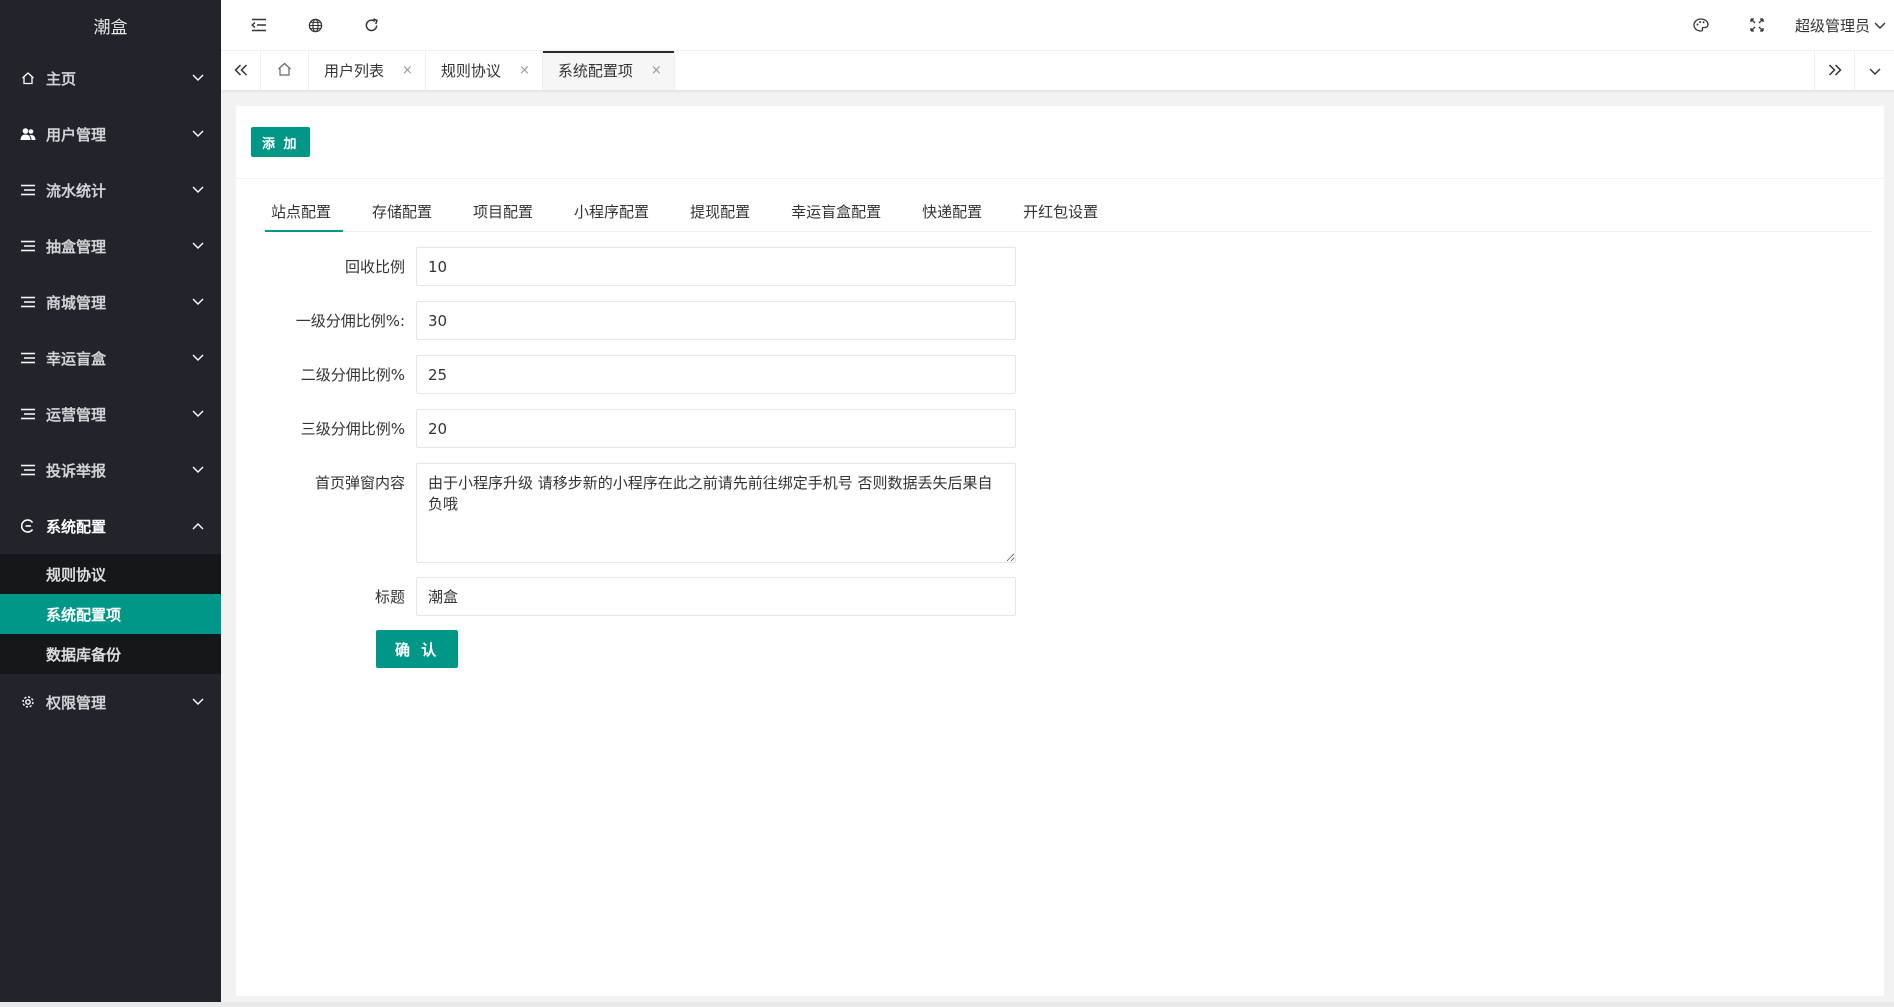 The width and height of the screenshot is (1894, 1007). What do you see at coordinates (716, 266) in the screenshot?
I see `recycle-ratio-input` at bounding box center [716, 266].